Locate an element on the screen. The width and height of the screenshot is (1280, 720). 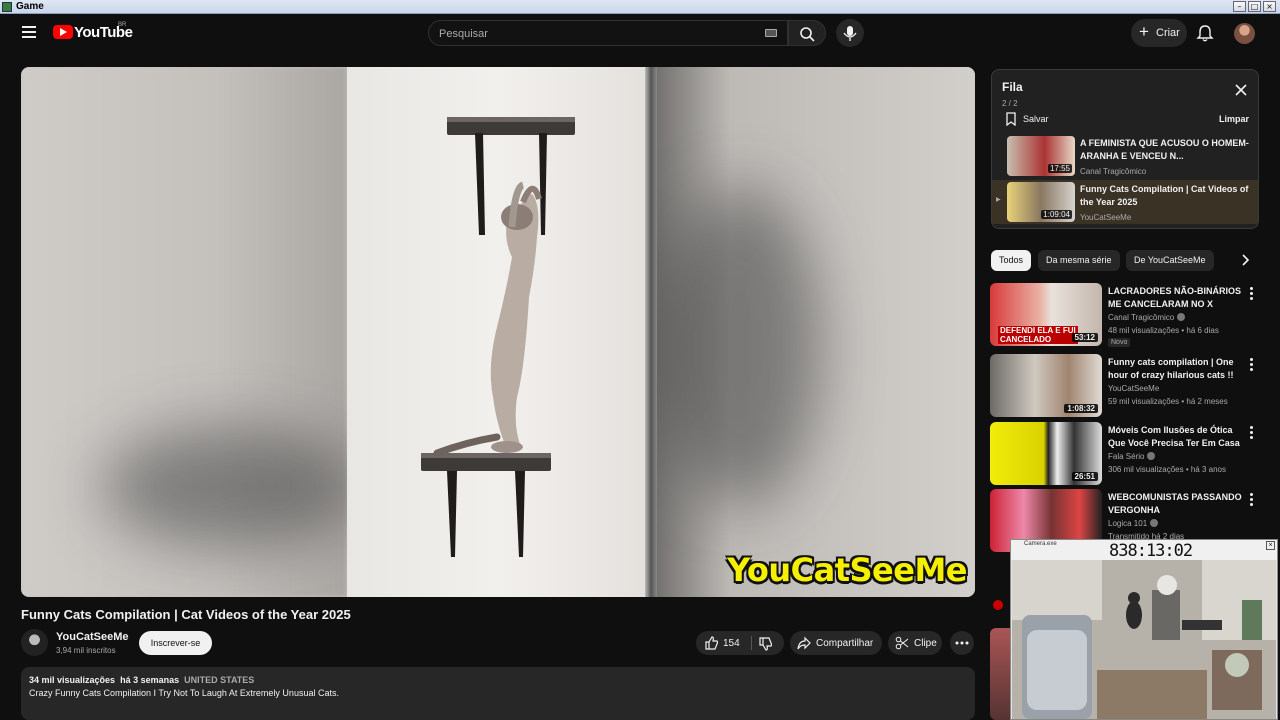
cat-on-shelves-illustration is located at coordinates (498, 337).